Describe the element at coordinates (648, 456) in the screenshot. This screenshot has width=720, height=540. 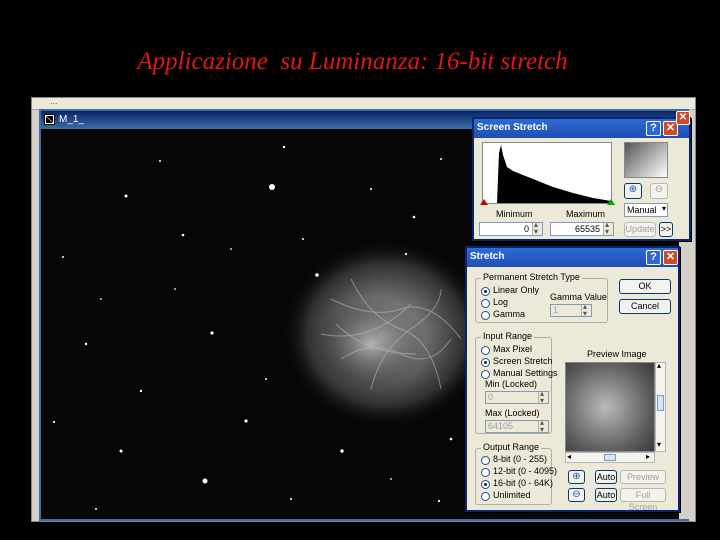
I see `scroll-right-icon: ▸` at that location.